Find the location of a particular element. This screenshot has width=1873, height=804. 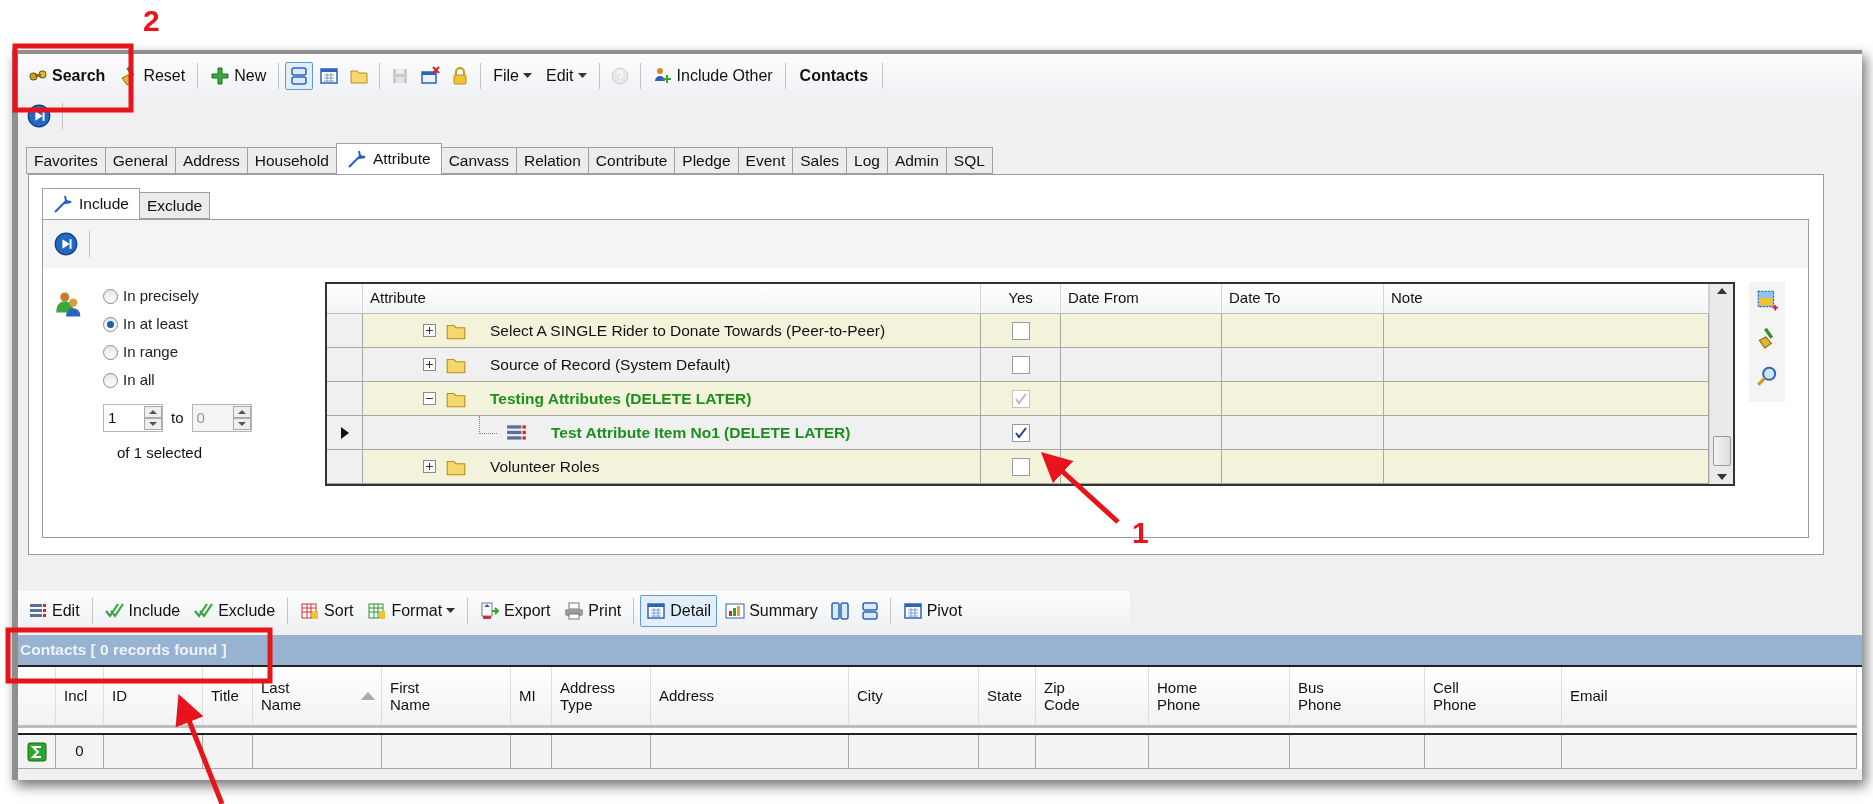

tab: Attribute is located at coordinates (388, 159).